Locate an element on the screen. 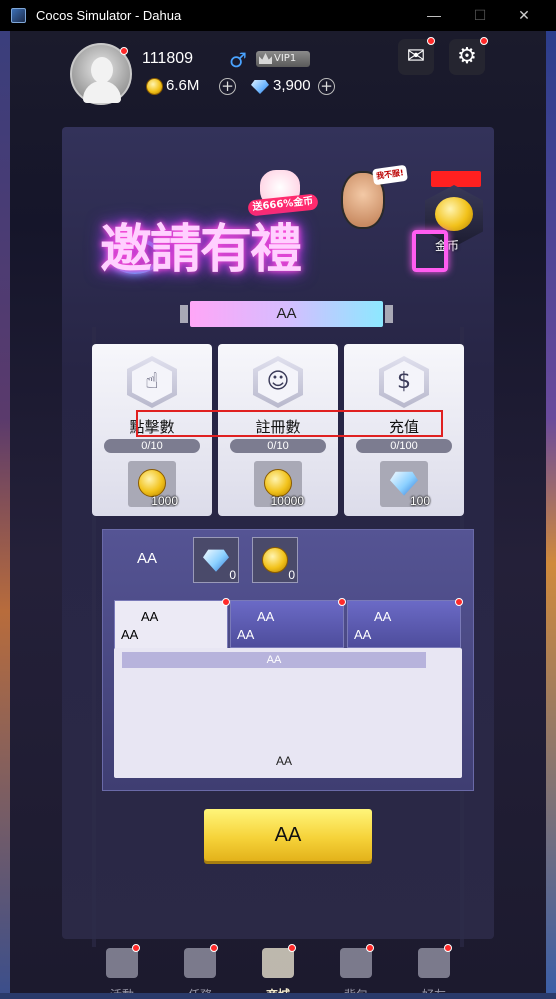  gem-amount: 3,900 is located at coordinates (292, 85).